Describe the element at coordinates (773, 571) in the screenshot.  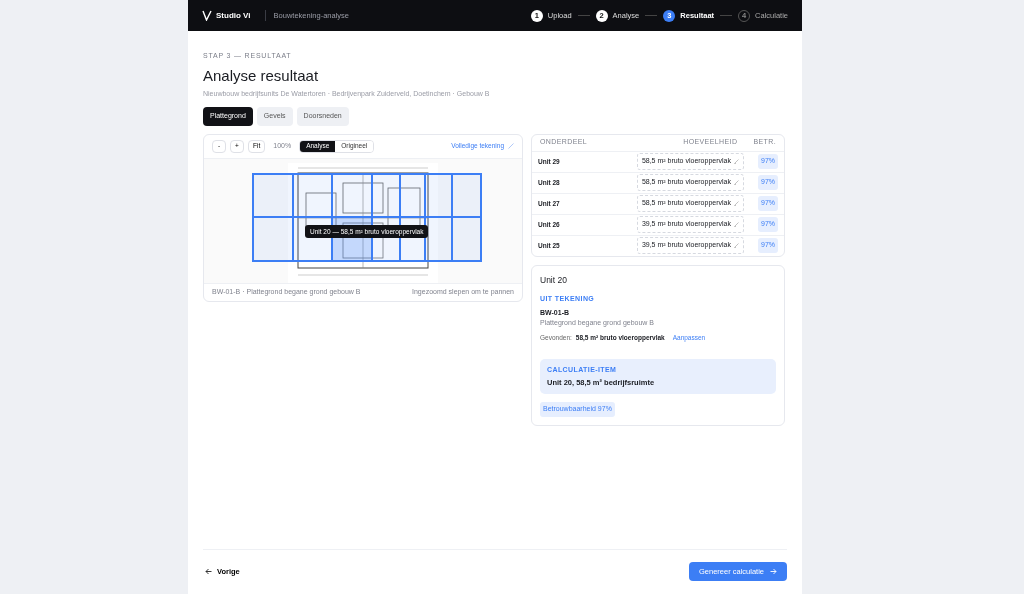
I see `arrow-right-icon` at that location.